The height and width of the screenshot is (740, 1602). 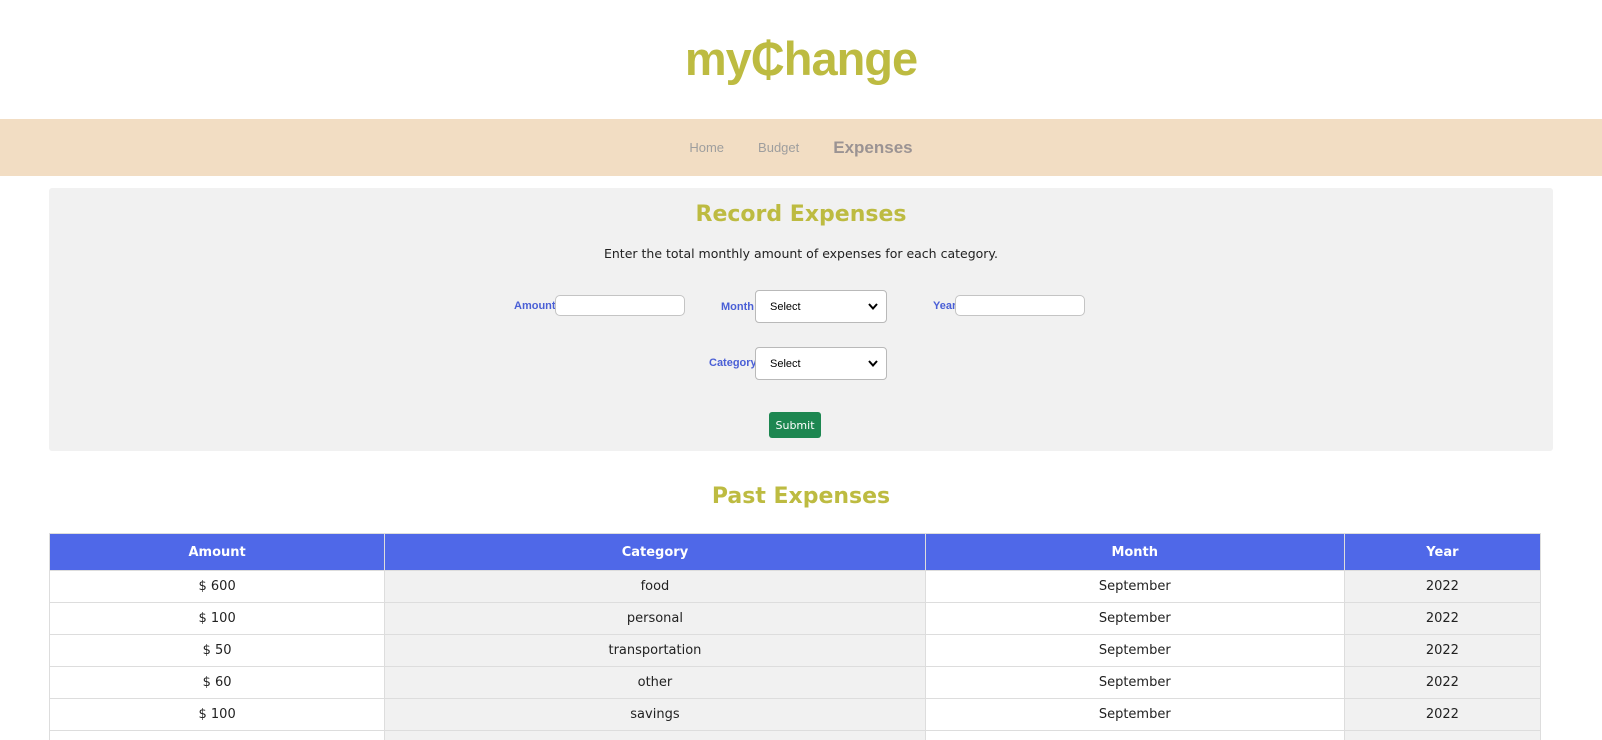 I want to click on submit-button: Submit, so click(x=795, y=425).